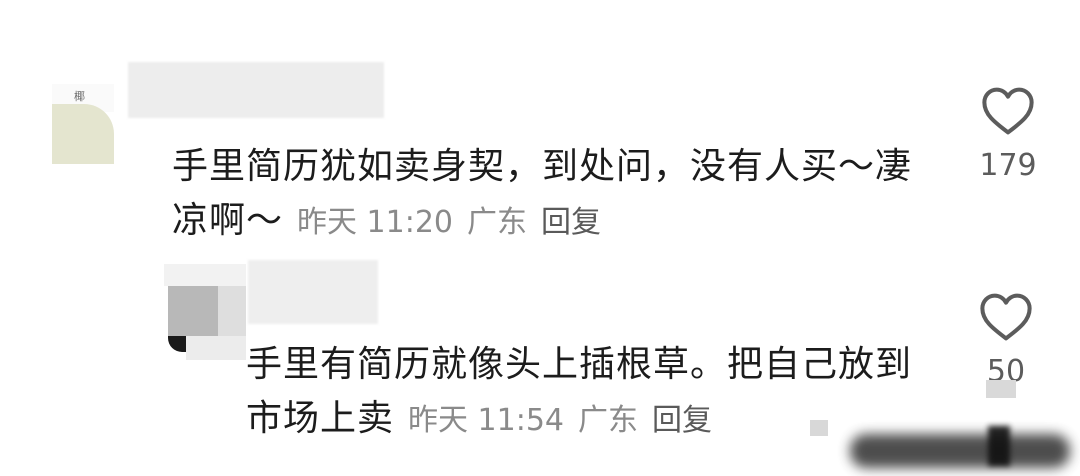 Image resolution: width=1080 pixels, height=476 pixels. What do you see at coordinates (375, 222) in the screenshot?
I see `comment-time: 昨天 11:20` at bounding box center [375, 222].